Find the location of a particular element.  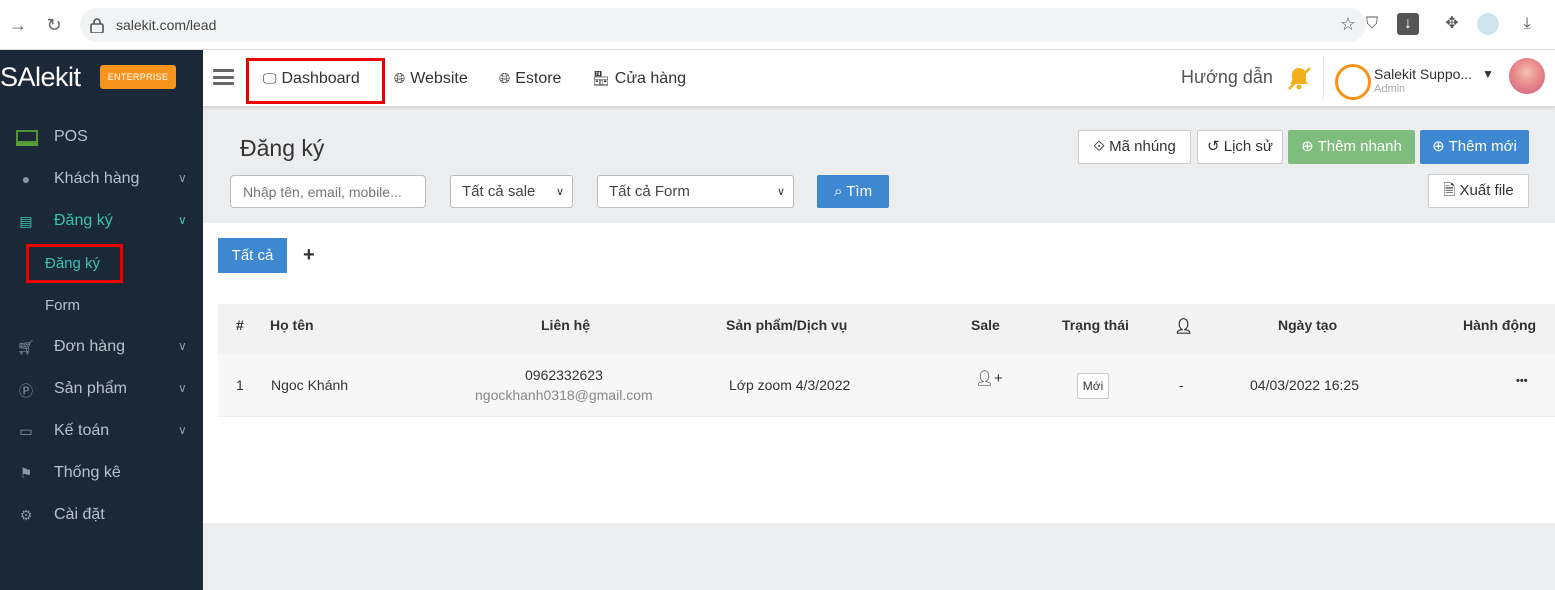

sidebar-item-registrations: ▤ Đăng ký ∨ is located at coordinates (101, 222).